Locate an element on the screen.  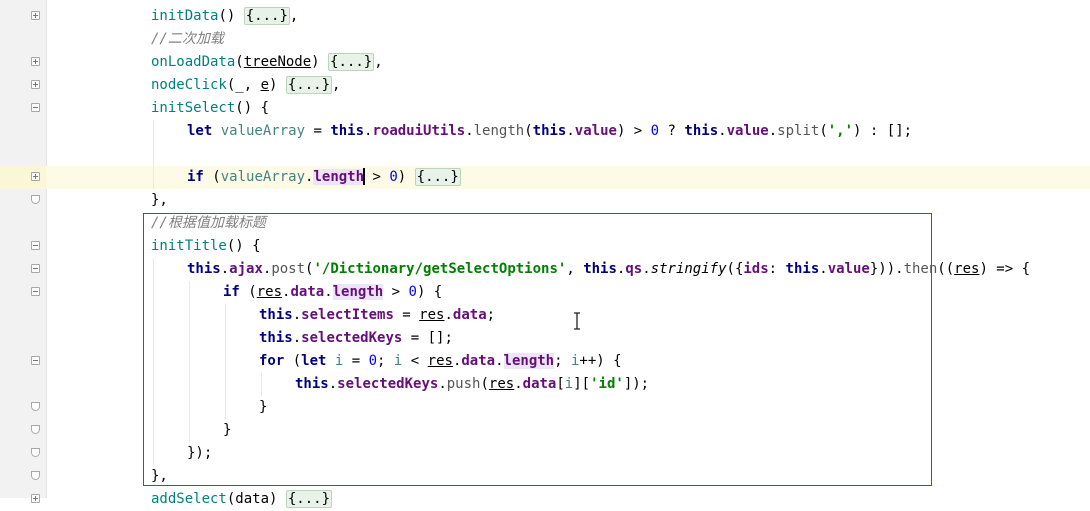
code-token: if is located at coordinates (200, 176).